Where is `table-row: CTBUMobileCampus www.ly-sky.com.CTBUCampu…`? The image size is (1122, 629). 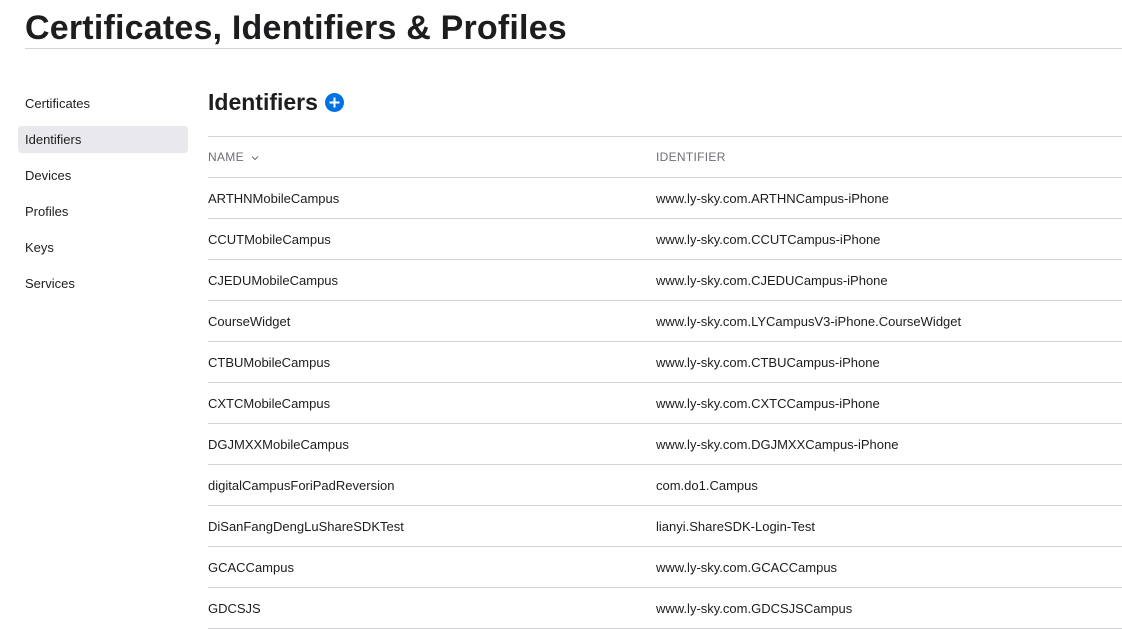
table-row: CTBUMobileCampus www.ly-sky.com.CTBUCampu… is located at coordinates (665, 362).